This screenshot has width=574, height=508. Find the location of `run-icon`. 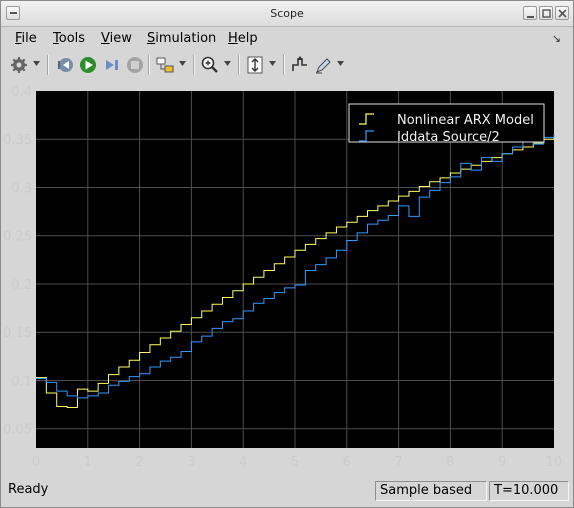

run-icon is located at coordinates (88, 65).